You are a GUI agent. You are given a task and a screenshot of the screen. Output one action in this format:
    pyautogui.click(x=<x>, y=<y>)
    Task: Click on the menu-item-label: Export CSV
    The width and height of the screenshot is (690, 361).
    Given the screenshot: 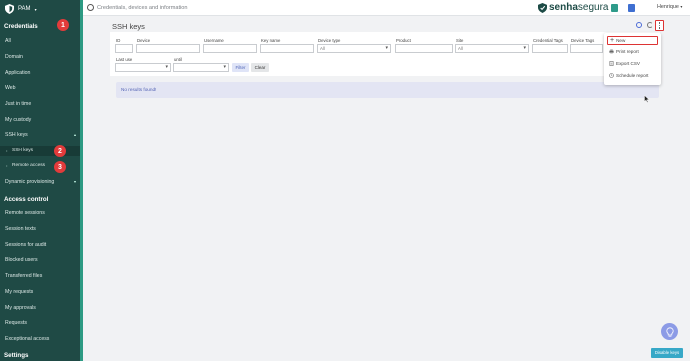 What is the action you would take?
    pyautogui.click(x=628, y=63)
    